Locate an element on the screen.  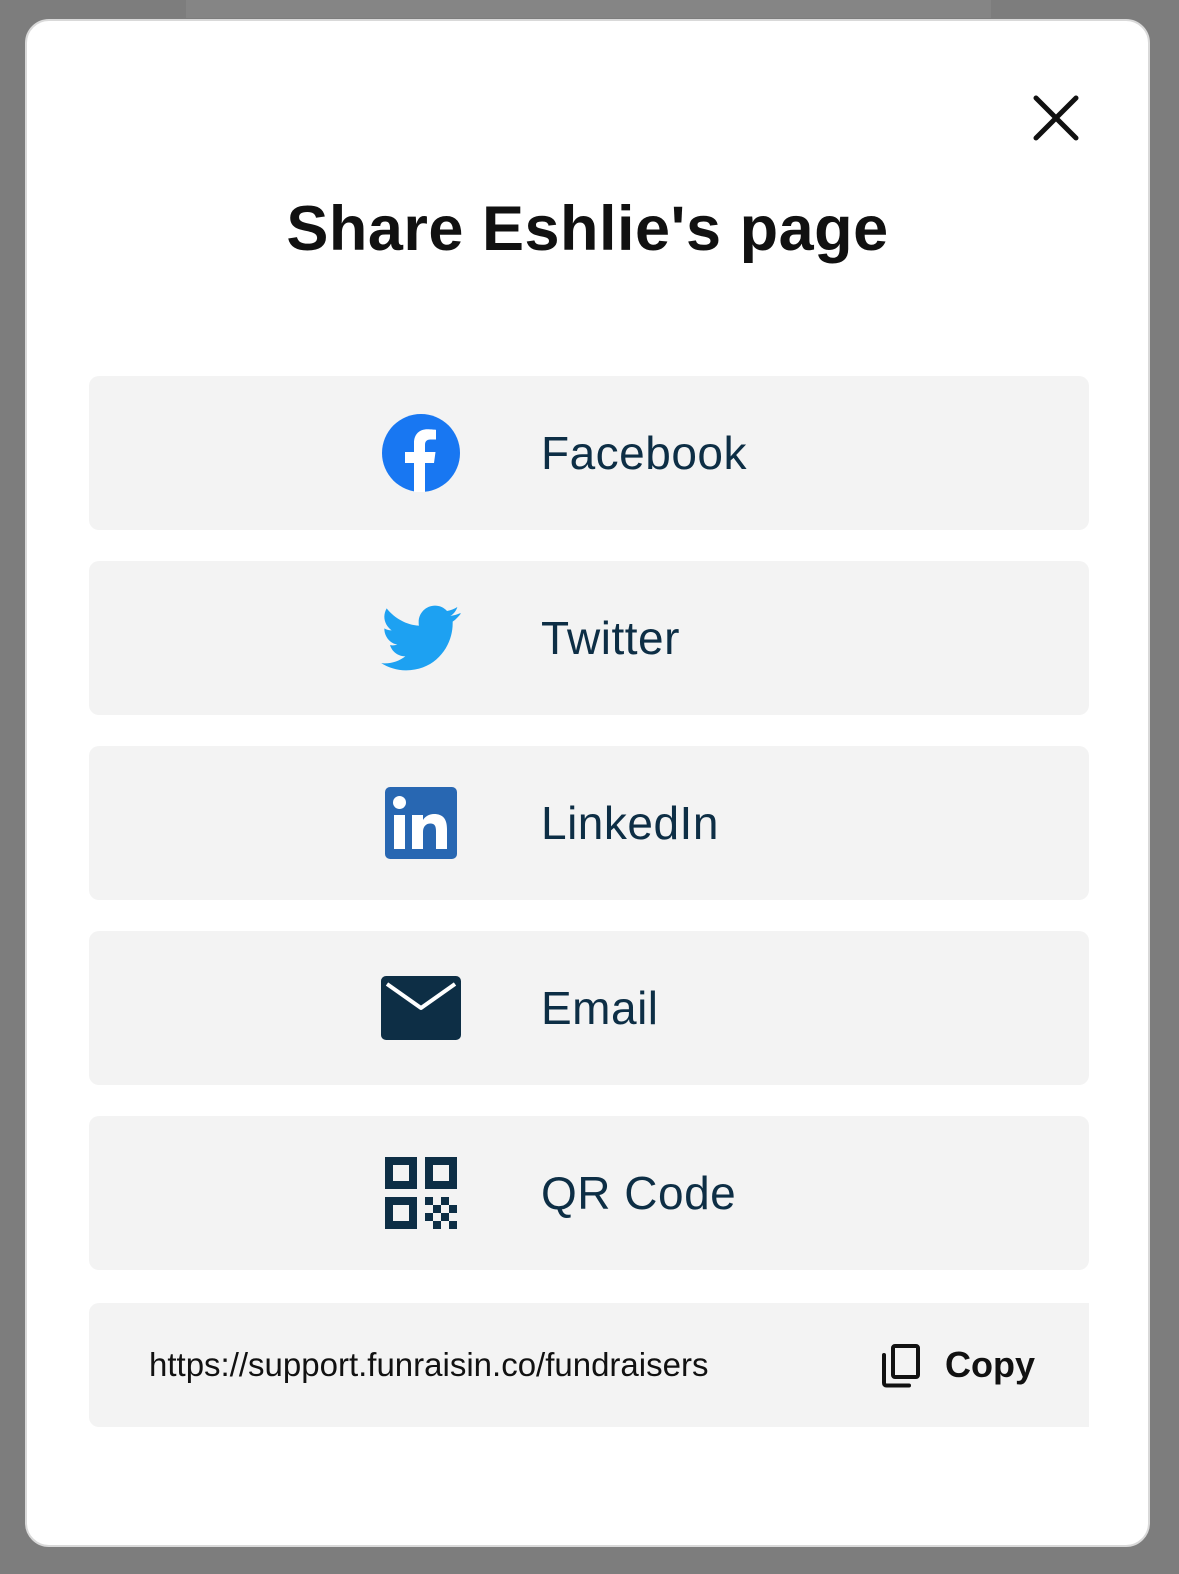
backdrop-panel is located at coordinates (588, 9).